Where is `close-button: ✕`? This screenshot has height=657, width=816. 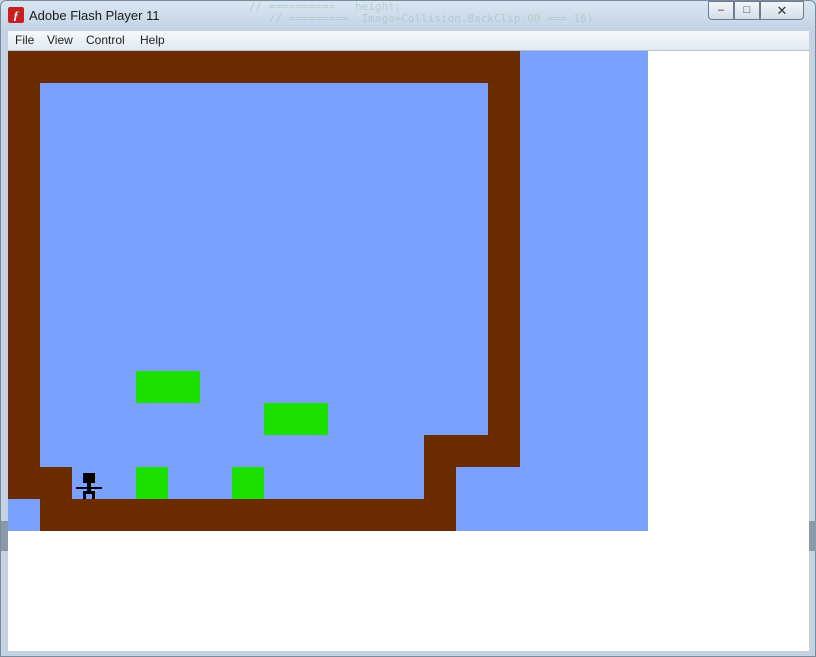
close-button: ✕ is located at coordinates (782, 10).